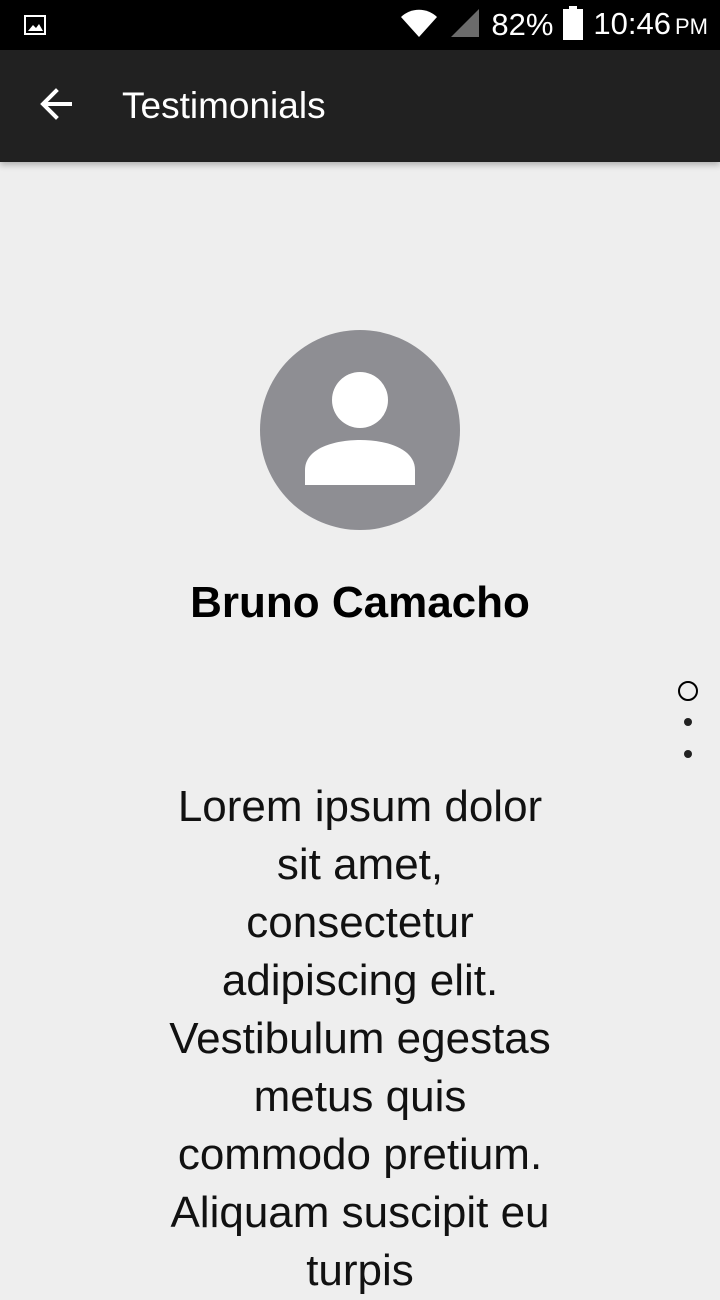 This screenshot has height=1300, width=720. I want to click on clock-ampm: PM, so click(691, 26).